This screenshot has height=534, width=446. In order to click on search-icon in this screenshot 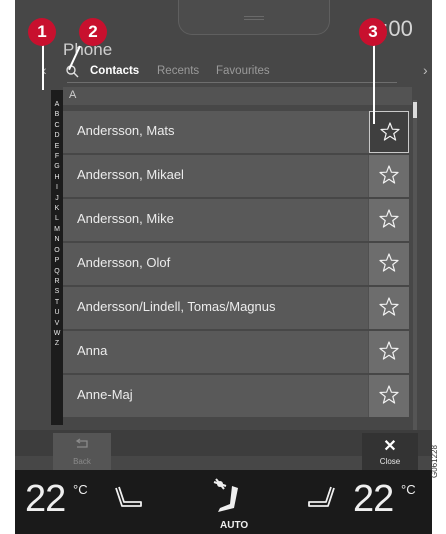, I will do `click(72, 71)`.